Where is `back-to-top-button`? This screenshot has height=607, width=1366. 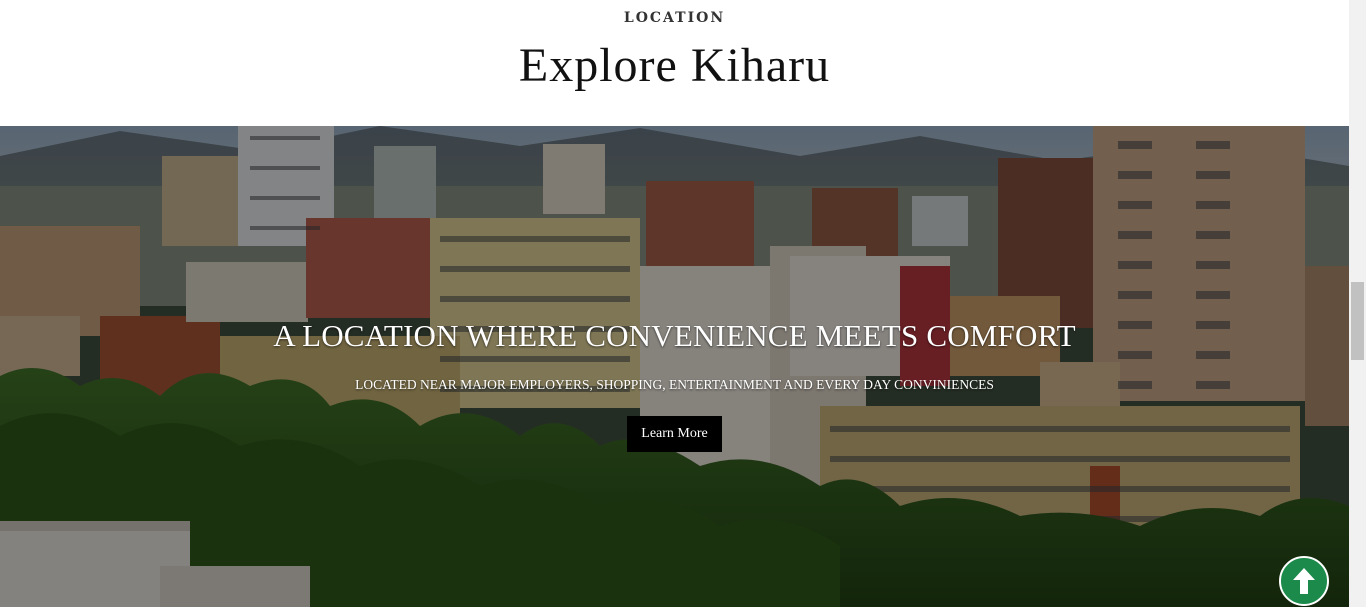 back-to-top-button is located at coordinates (1304, 581).